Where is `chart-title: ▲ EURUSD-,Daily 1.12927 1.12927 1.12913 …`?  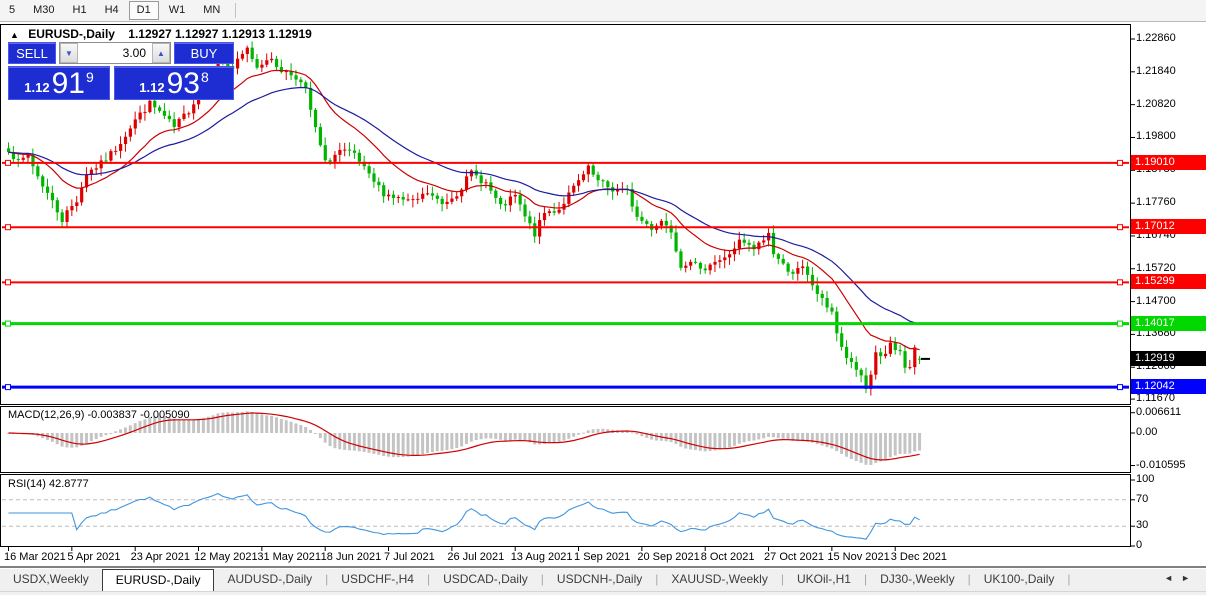
chart-title: ▲ EURUSD-,Daily 1.12927 1.12927 1.12913 … is located at coordinates (161, 34).